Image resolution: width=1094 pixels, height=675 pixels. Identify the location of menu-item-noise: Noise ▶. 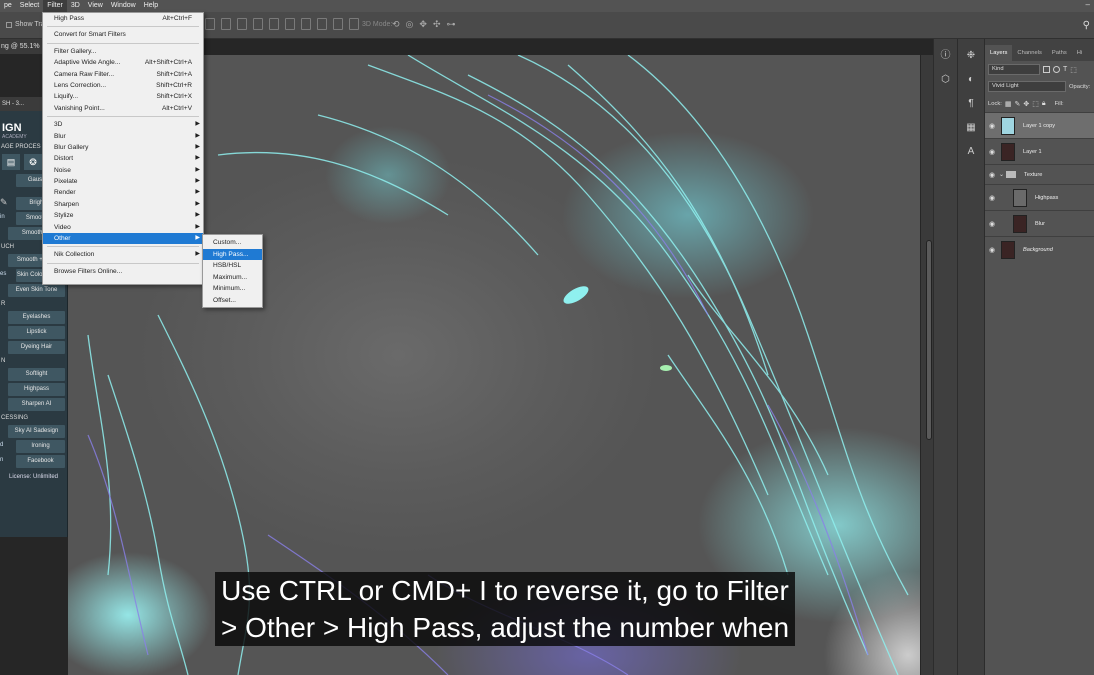
(123, 170).